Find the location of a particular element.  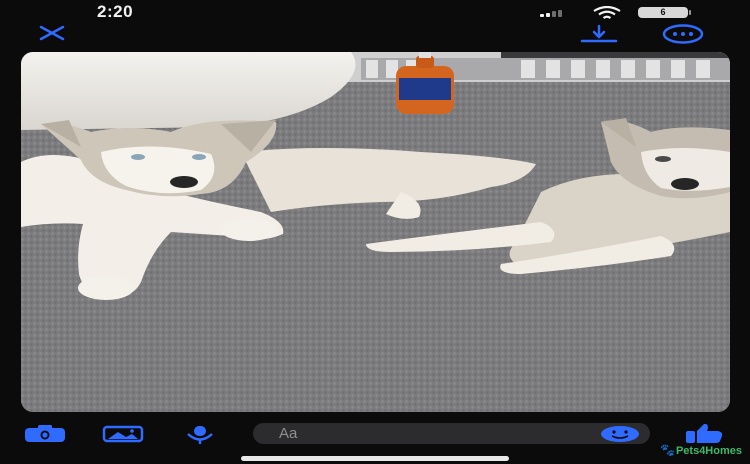

battery-indicator: 6 is located at coordinates (663, 12).